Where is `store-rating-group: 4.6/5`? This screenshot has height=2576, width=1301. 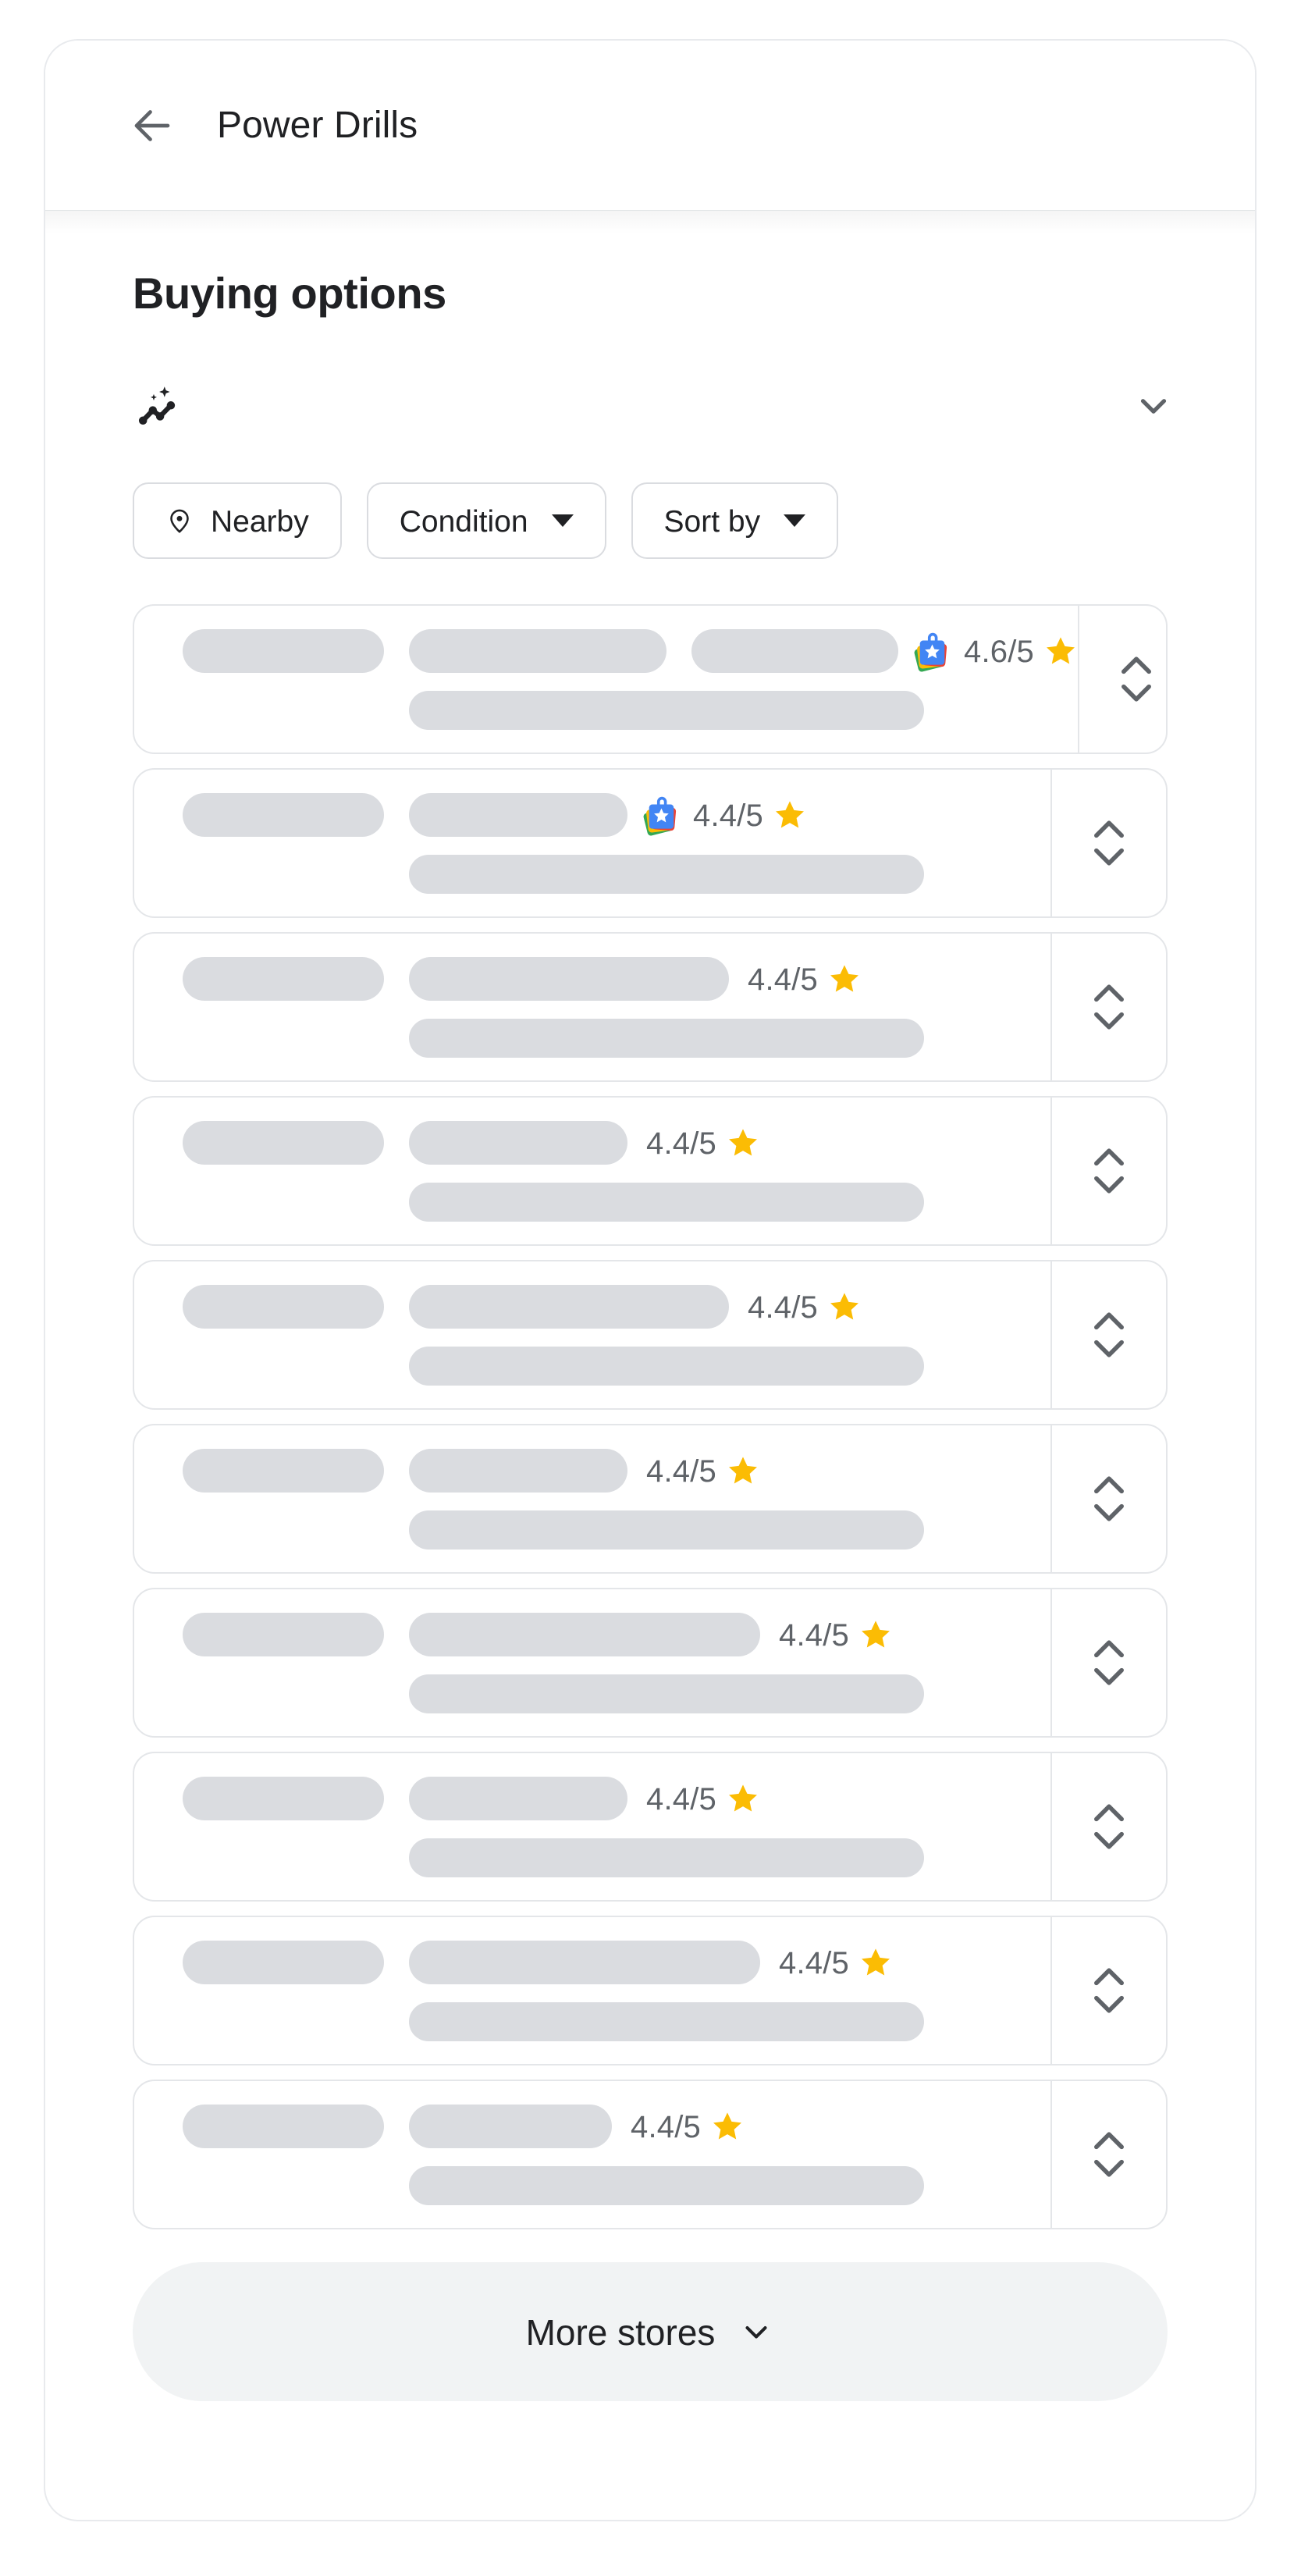 store-rating-group: 4.6/5 is located at coordinates (995, 651).